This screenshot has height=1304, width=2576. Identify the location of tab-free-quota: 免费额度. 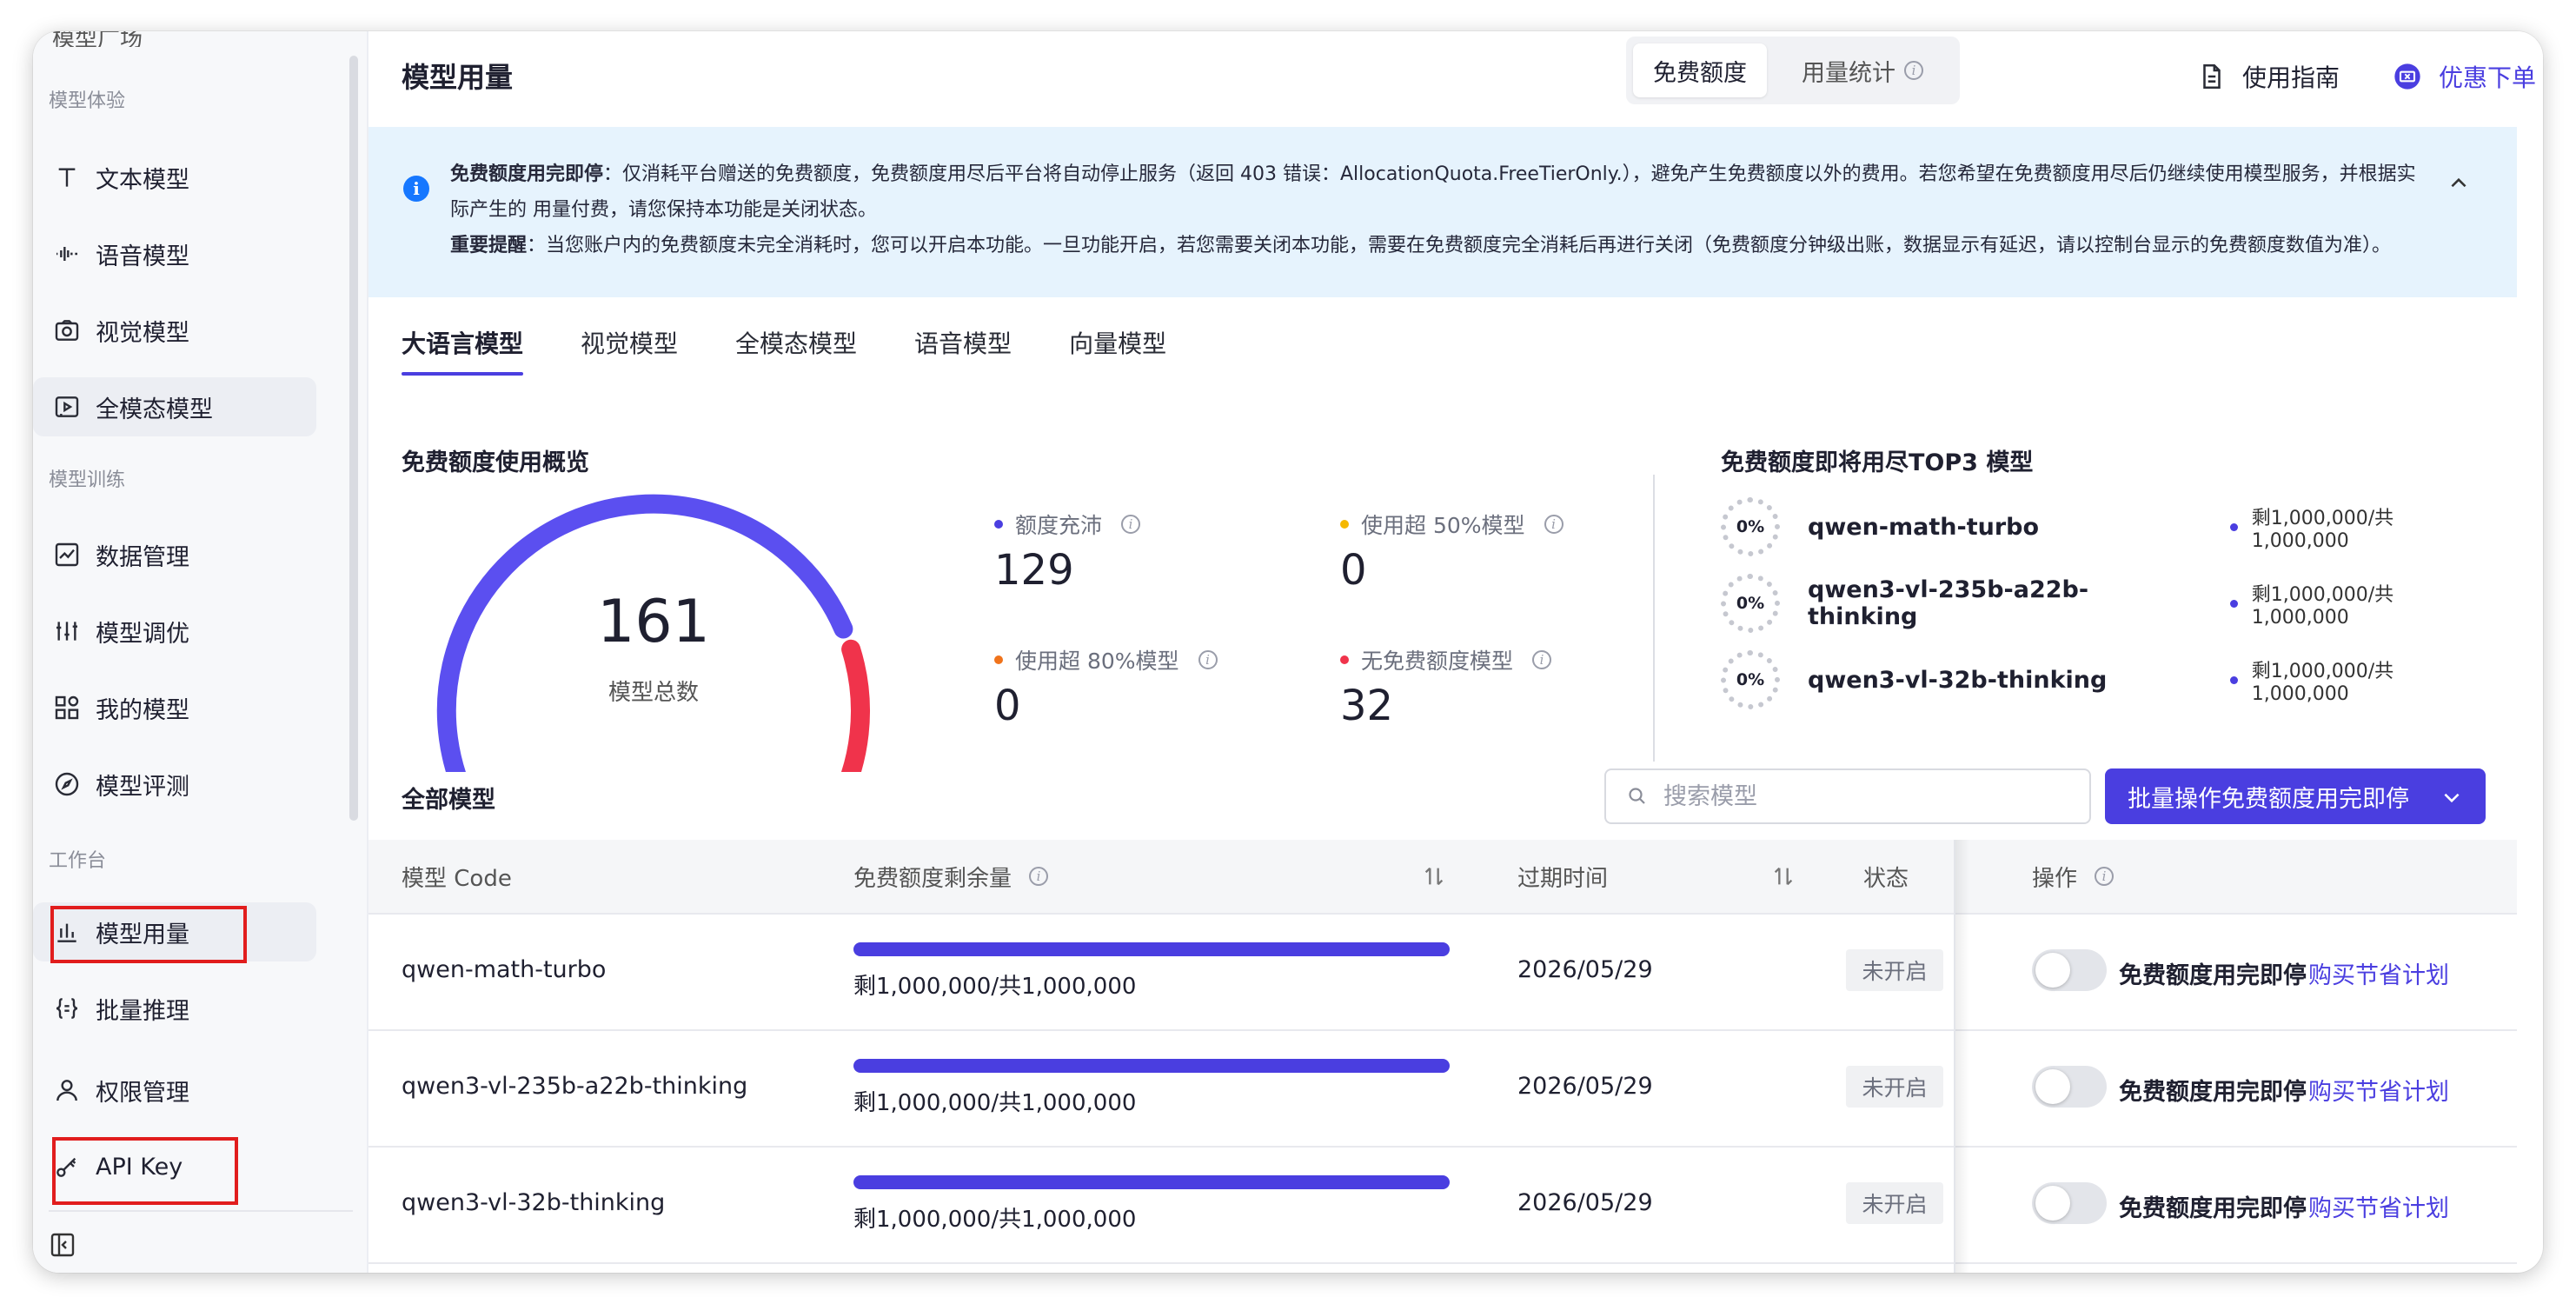
(1700, 70).